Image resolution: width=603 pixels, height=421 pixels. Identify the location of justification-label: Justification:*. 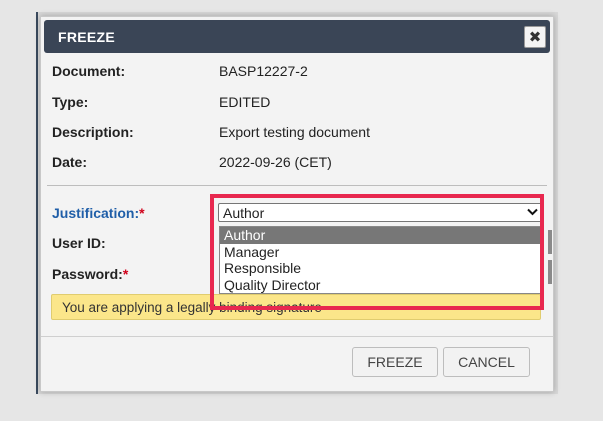
(98, 213).